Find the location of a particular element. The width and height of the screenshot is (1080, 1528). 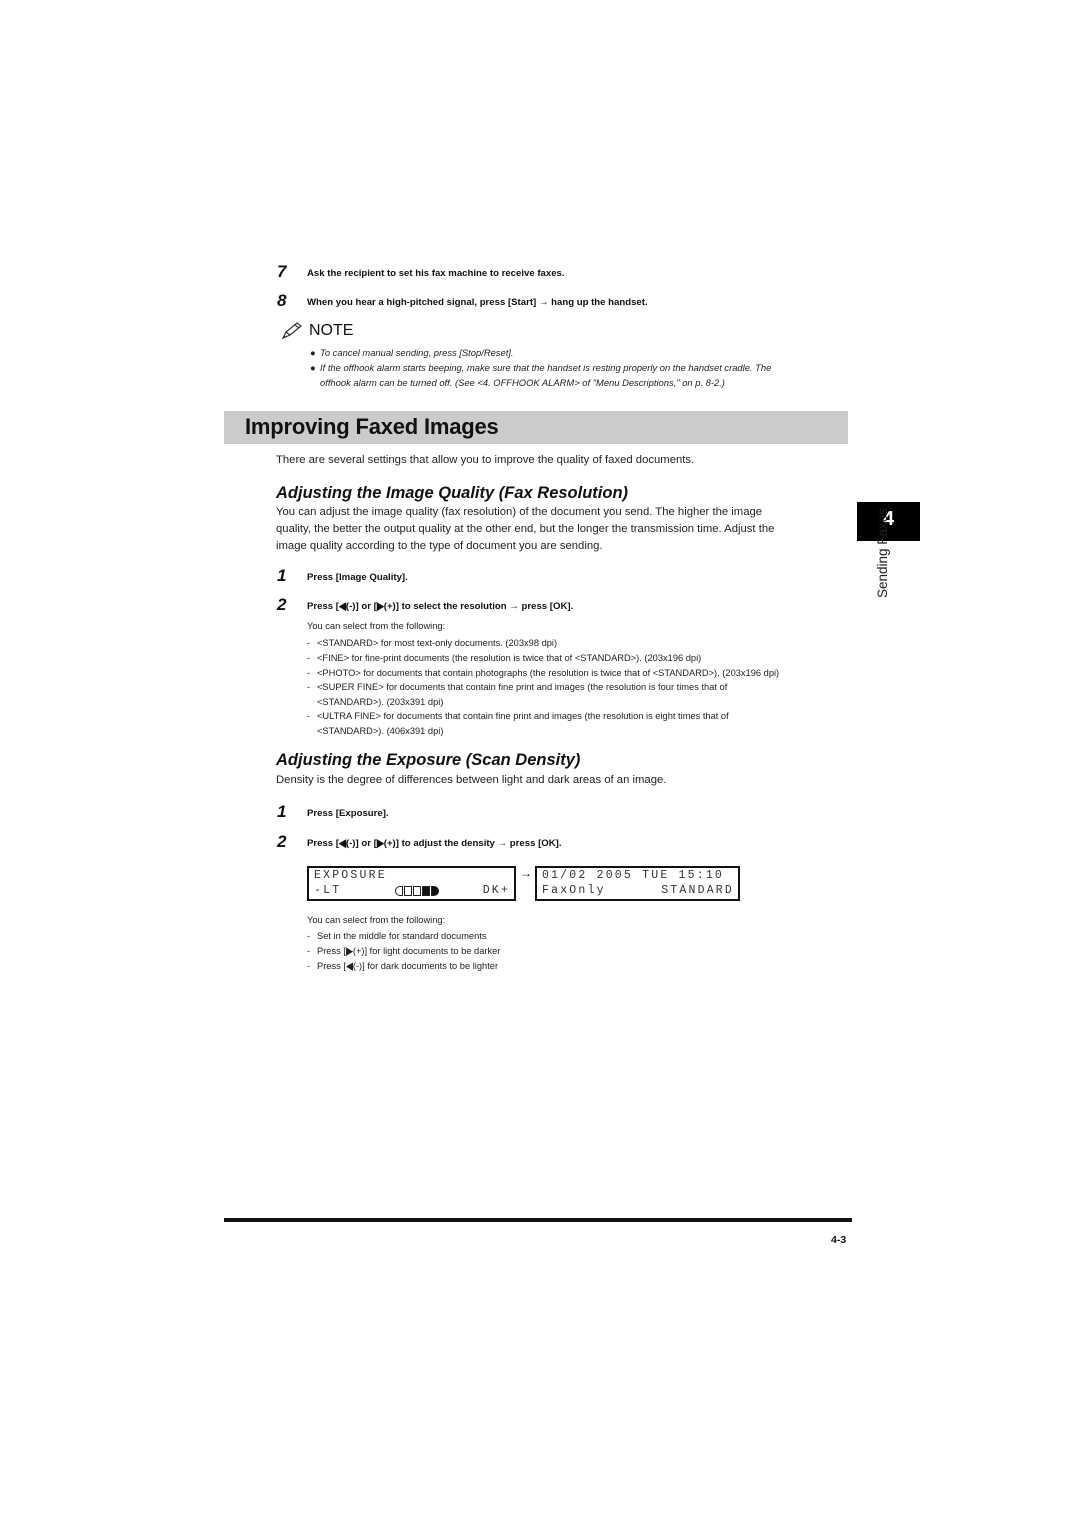

step-number: 7 is located at coordinates (282, 271).